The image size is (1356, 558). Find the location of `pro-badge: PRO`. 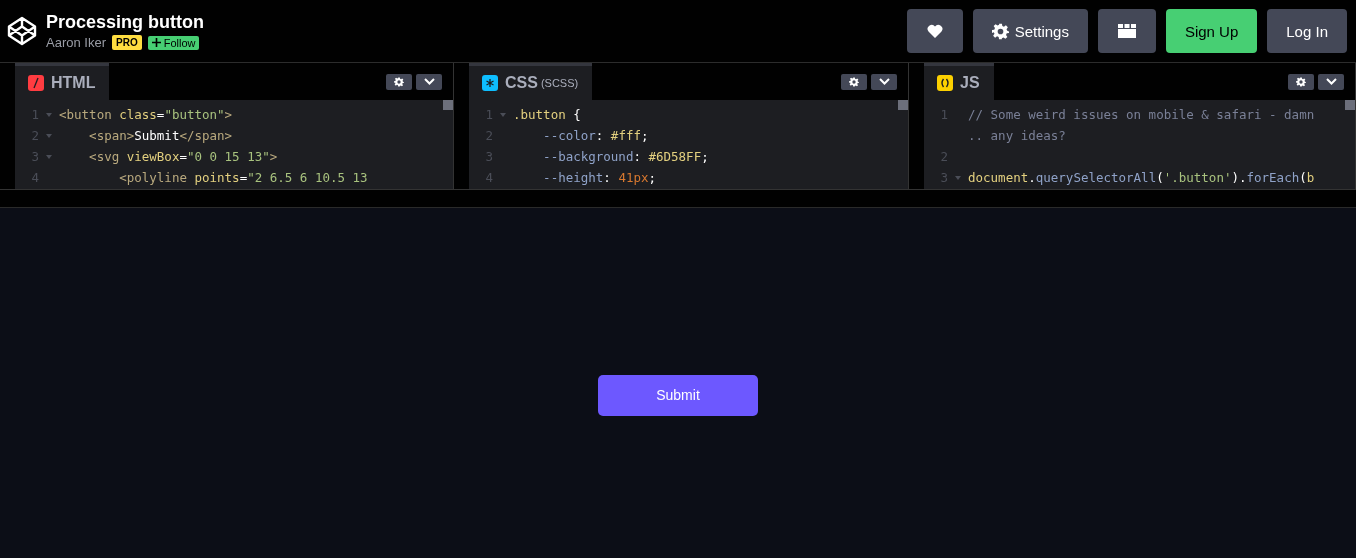

pro-badge: PRO is located at coordinates (127, 42).